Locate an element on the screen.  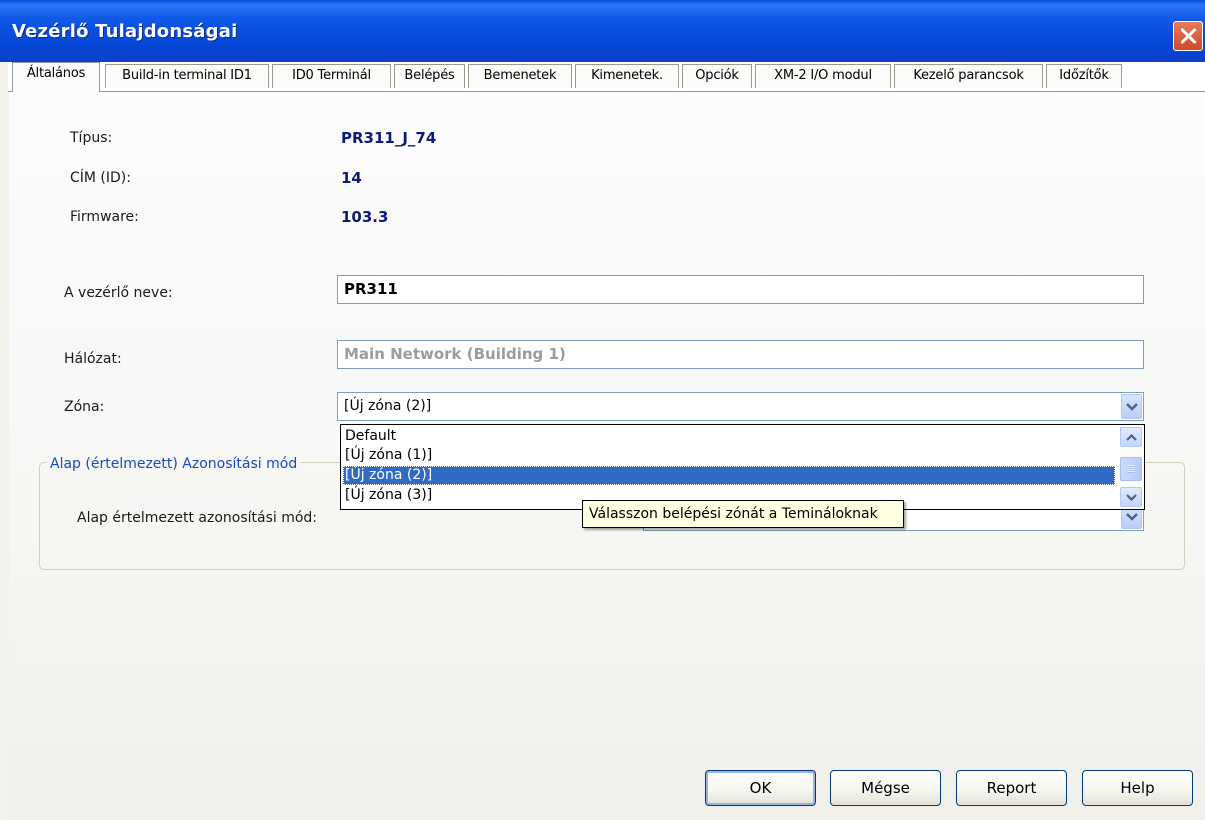
network-field: Main Network (Building 1) is located at coordinates (740, 354).